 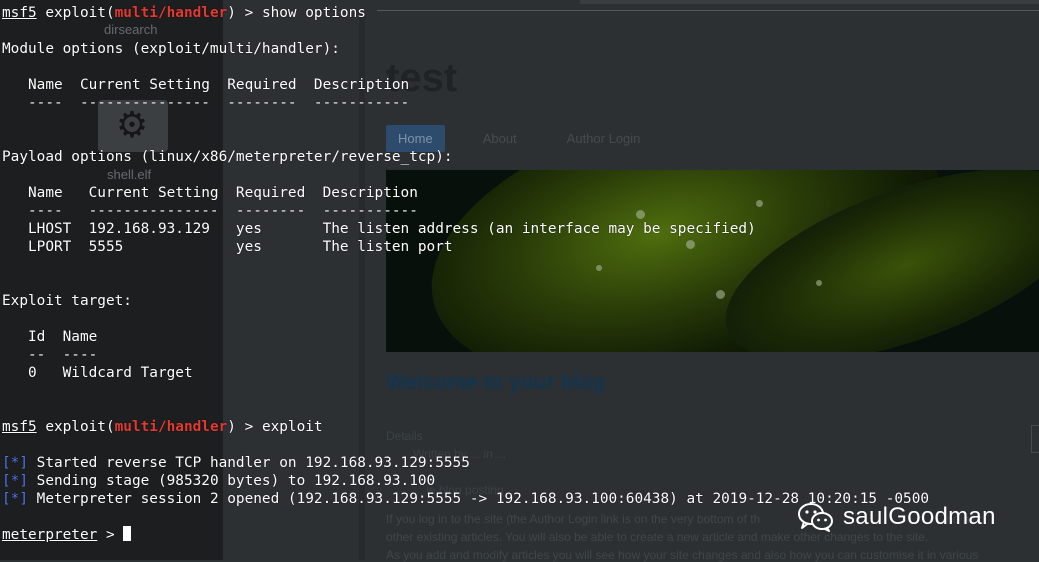 What do you see at coordinates (127, 533) in the screenshot?
I see `terminal-cursor` at bounding box center [127, 533].